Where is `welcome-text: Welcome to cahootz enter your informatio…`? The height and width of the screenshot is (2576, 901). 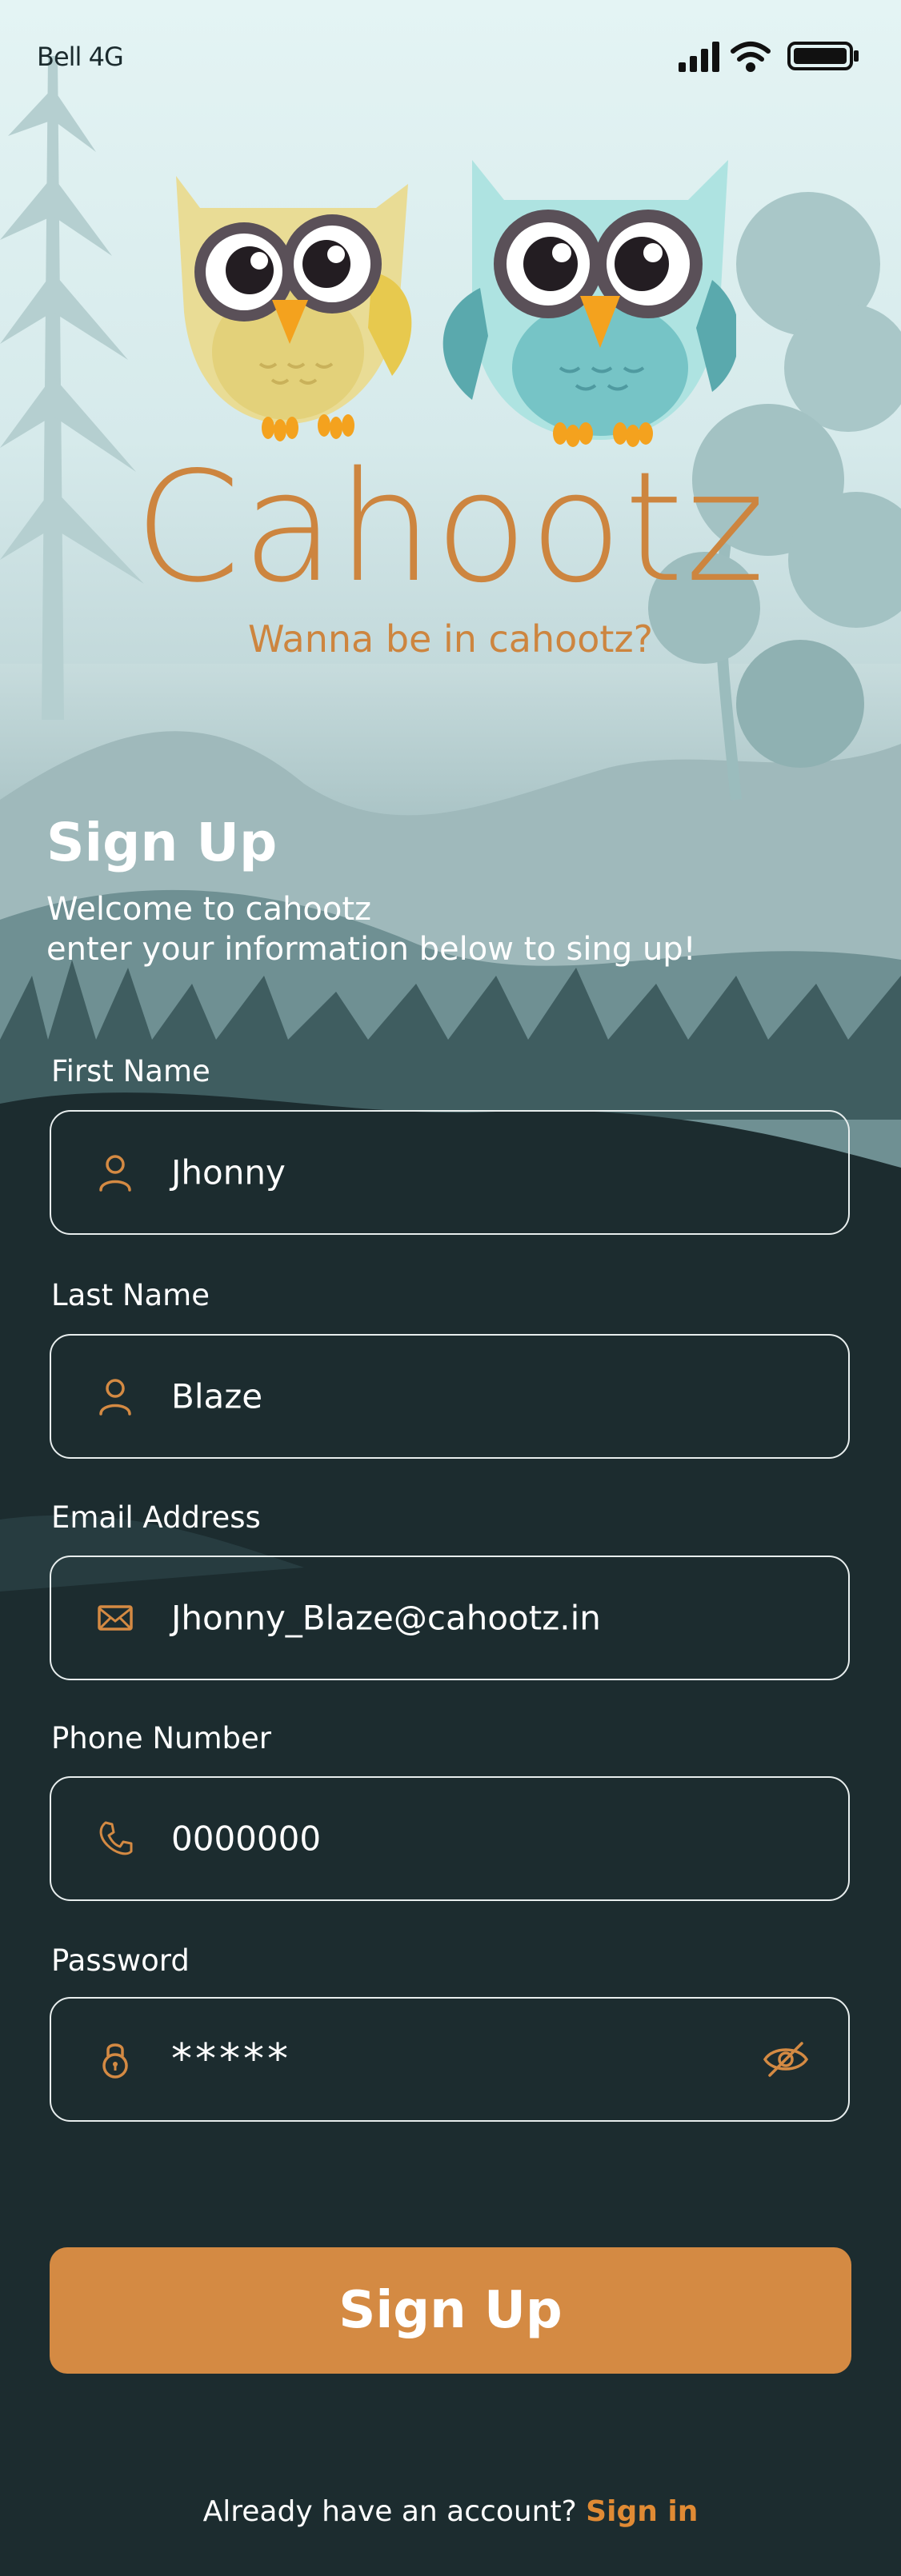
welcome-text: Welcome to cahootz enter your informatio… is located at coordinates (371, 929).